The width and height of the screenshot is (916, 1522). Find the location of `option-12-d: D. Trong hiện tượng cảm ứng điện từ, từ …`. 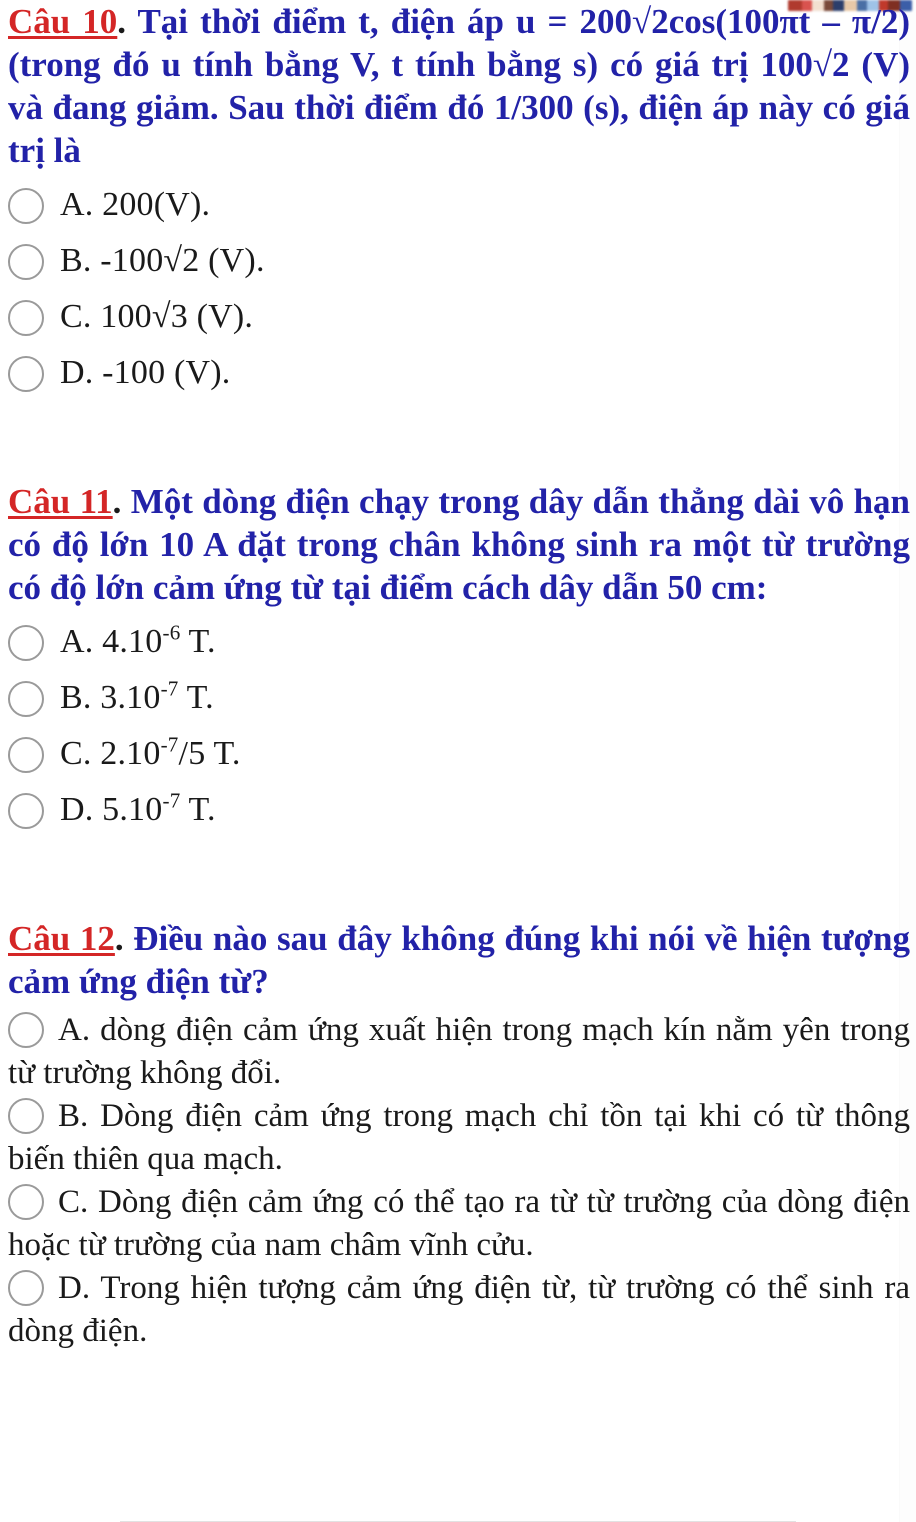

option-12-d: D. Trong hiện tượng cảm ứng điện từ, từ … is located at coordinates (459, 1310).